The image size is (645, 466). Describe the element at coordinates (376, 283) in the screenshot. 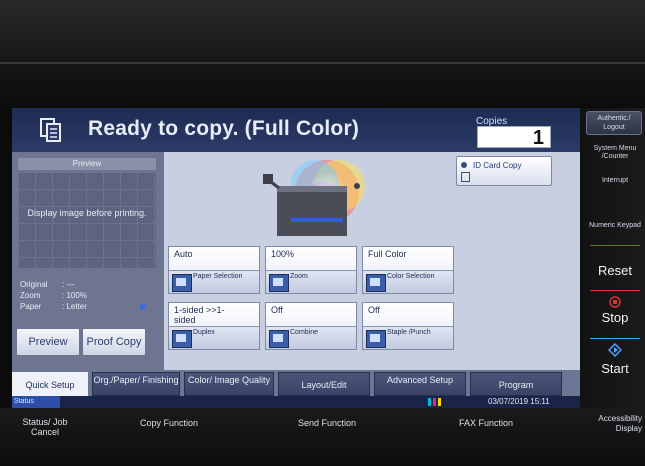

I see `color-selection-icon` at that location.